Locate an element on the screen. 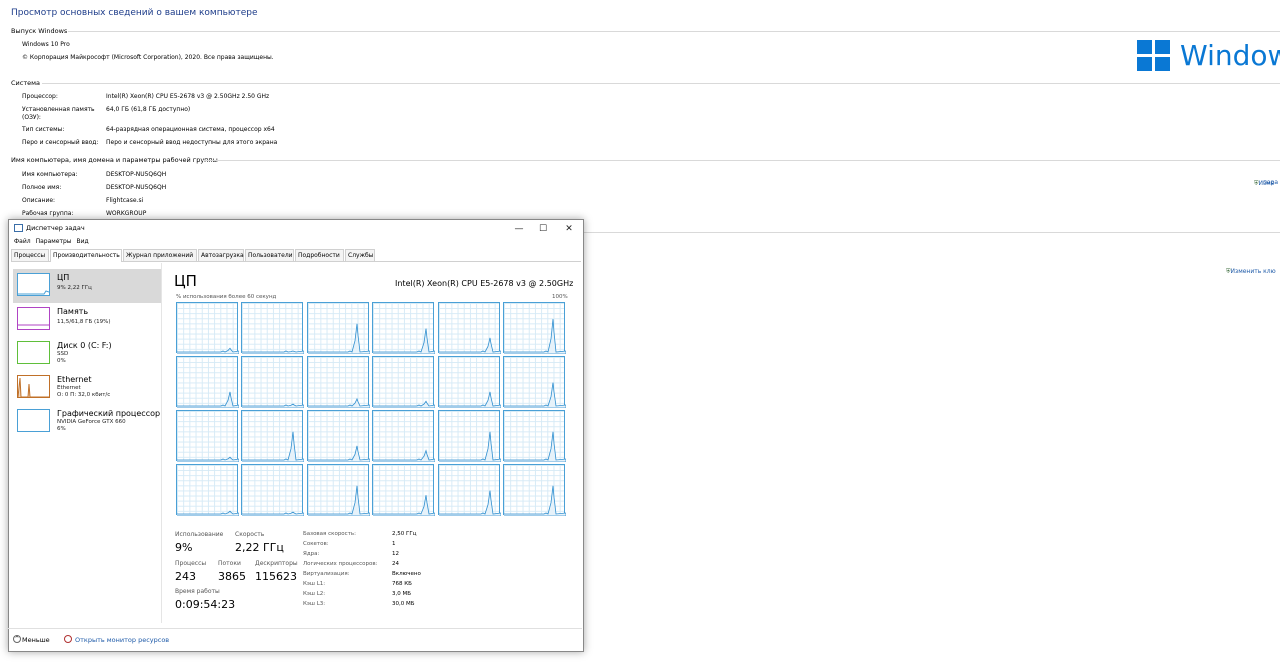 This screenshot has width=1280, height=671. cpu-panel-title: ЦП is located at coordinates (185, 281).